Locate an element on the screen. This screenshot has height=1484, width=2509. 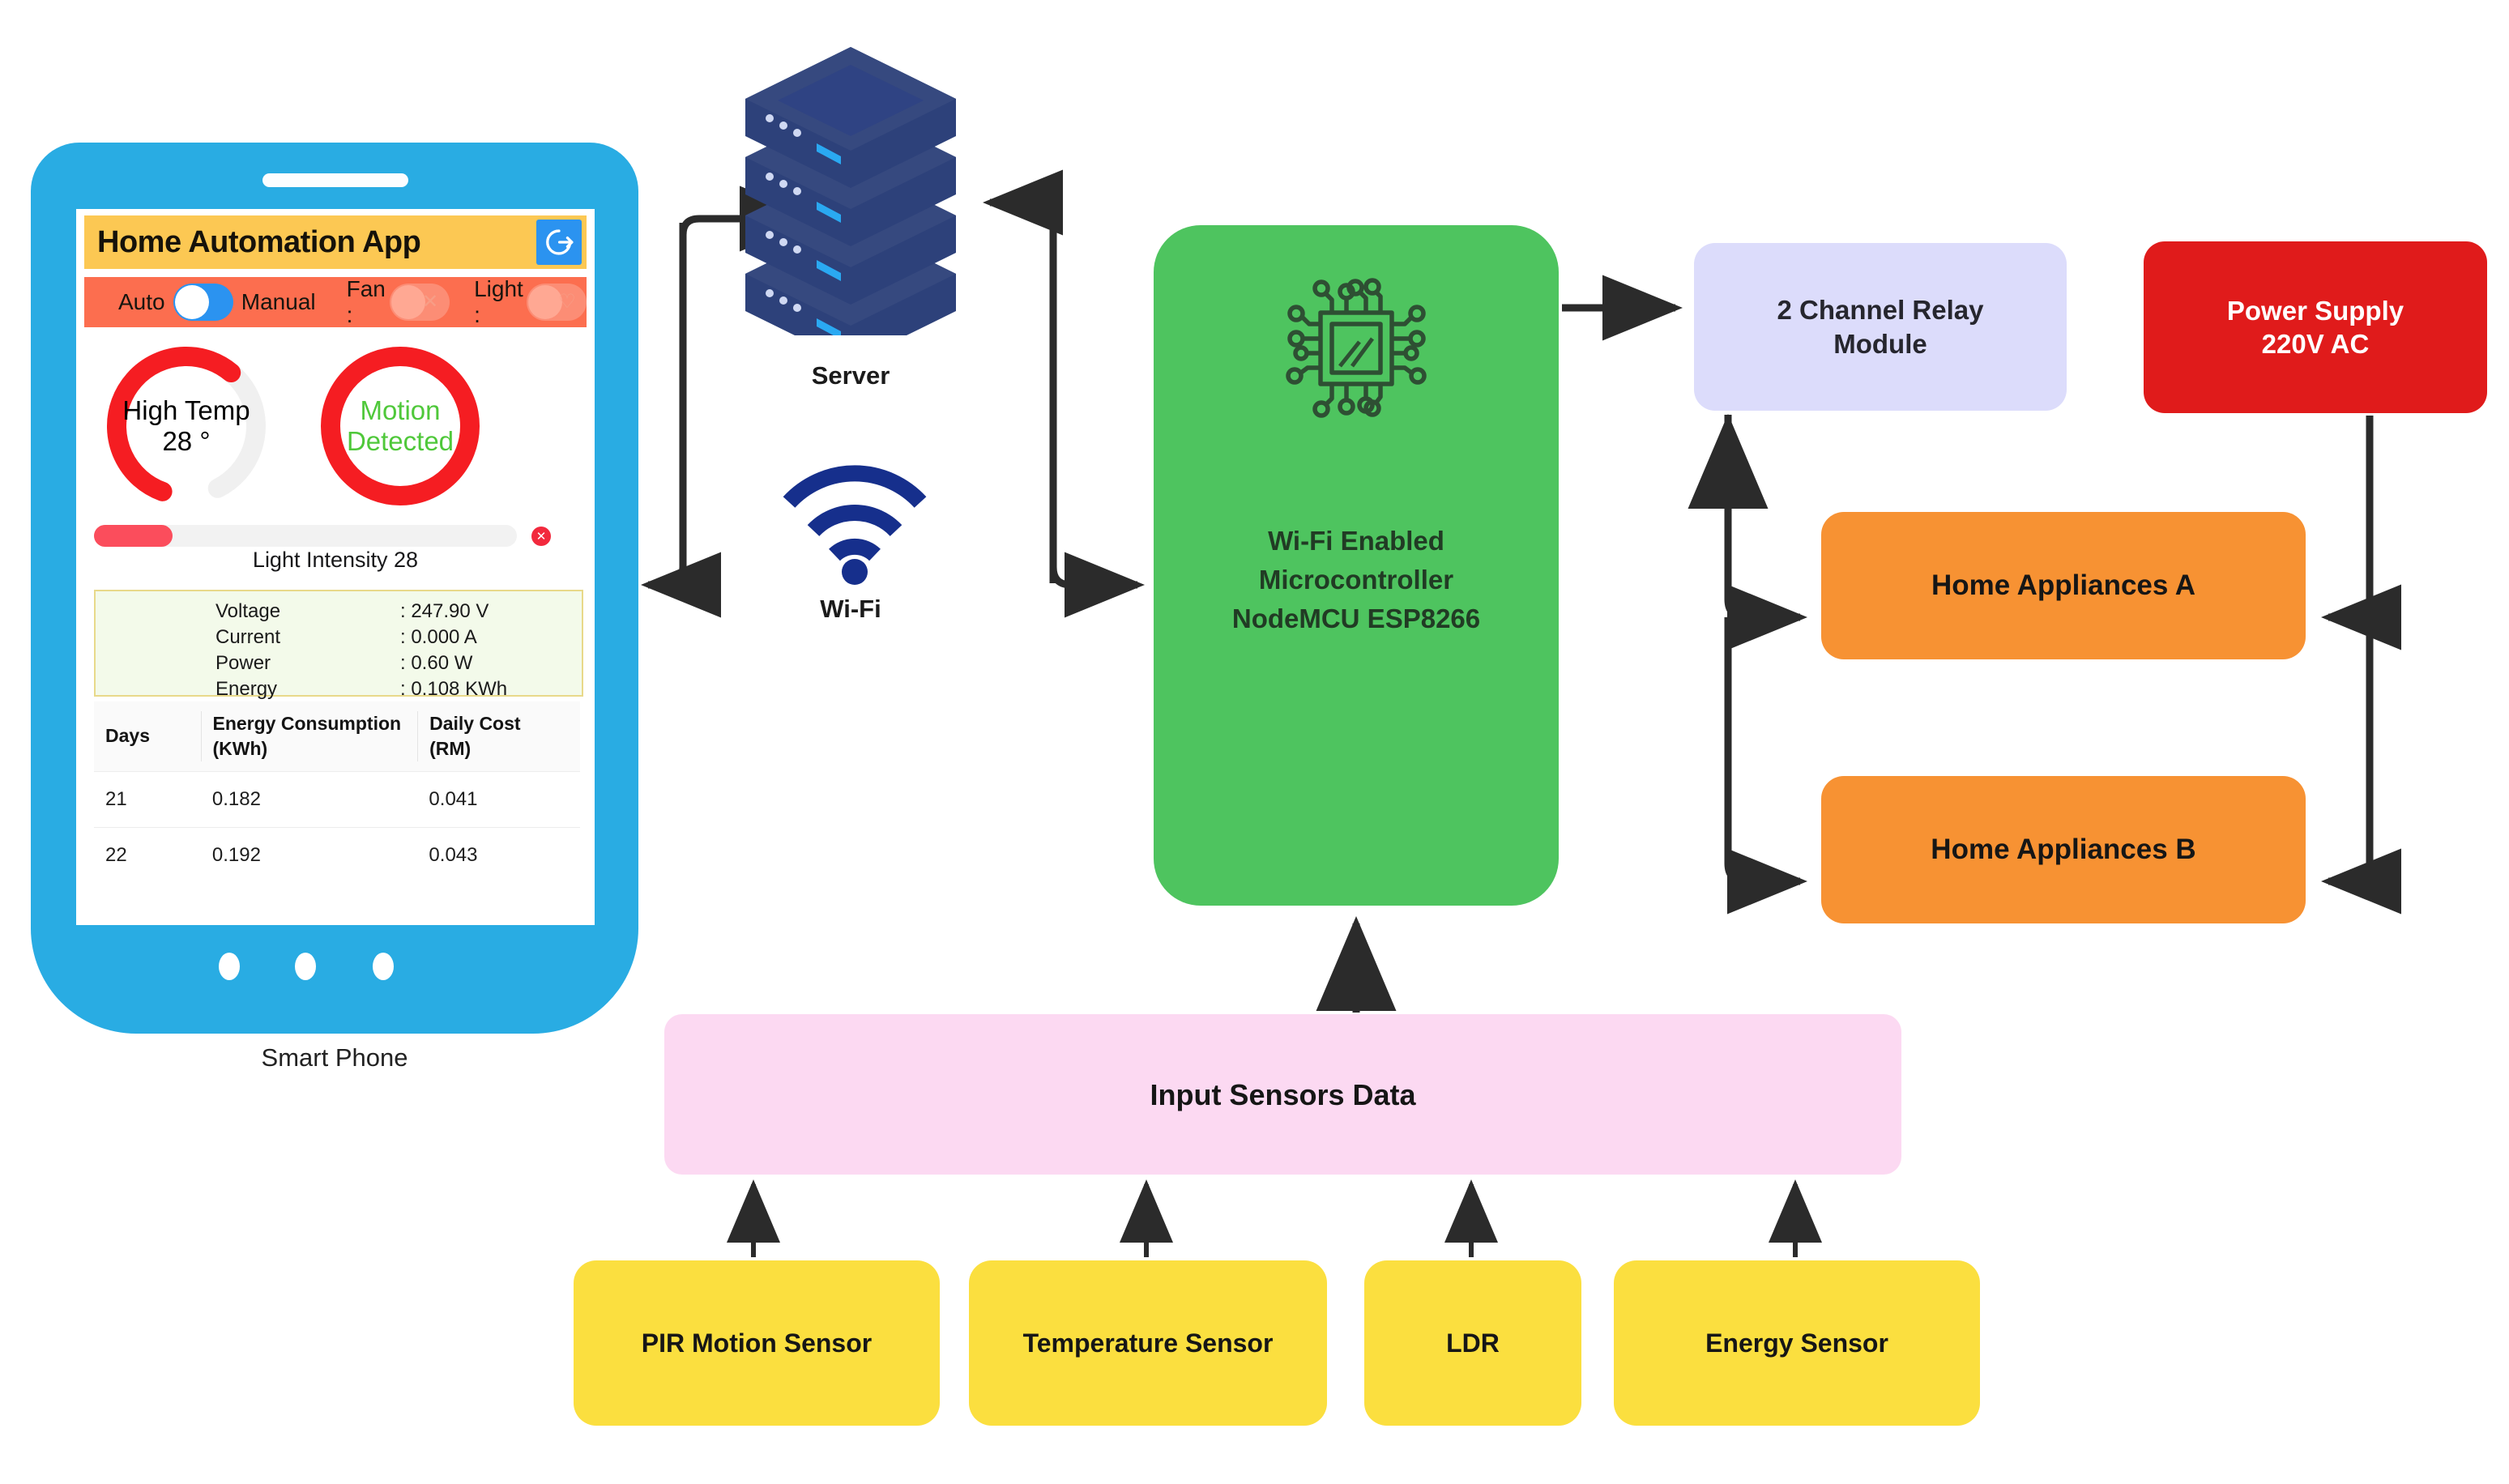
phone-home-buttons is located at coordinates (337, 969).